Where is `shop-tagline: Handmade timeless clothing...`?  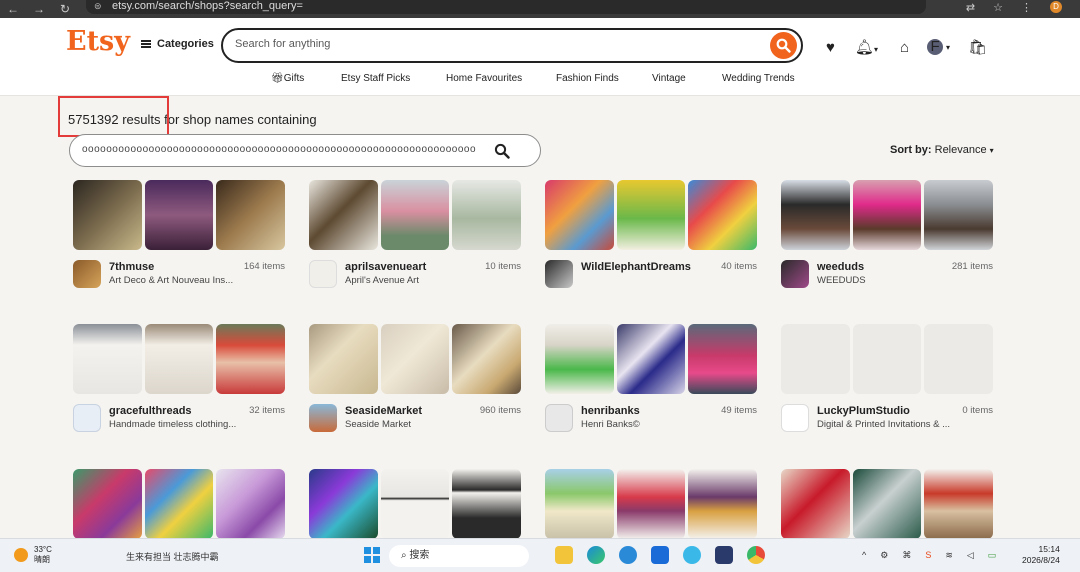
shop-tagline: Handmade timeless clothing... is located at coordinates (173, 424).